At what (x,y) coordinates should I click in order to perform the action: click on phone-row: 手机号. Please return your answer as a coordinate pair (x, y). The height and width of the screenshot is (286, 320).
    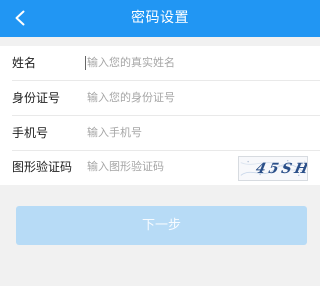
    Looking at the image, I should click on (160, 133).